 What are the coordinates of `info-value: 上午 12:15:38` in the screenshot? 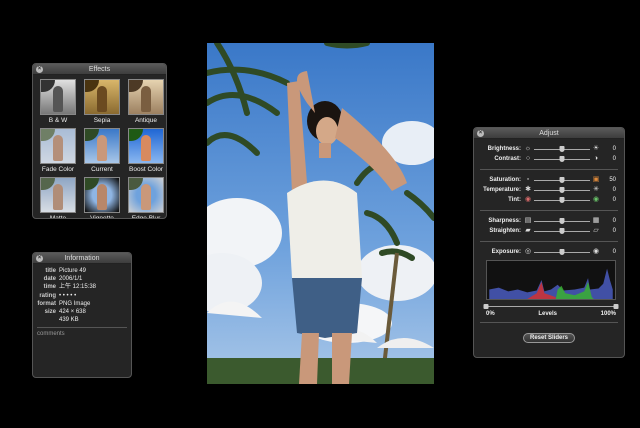 It's located at (78, 287).